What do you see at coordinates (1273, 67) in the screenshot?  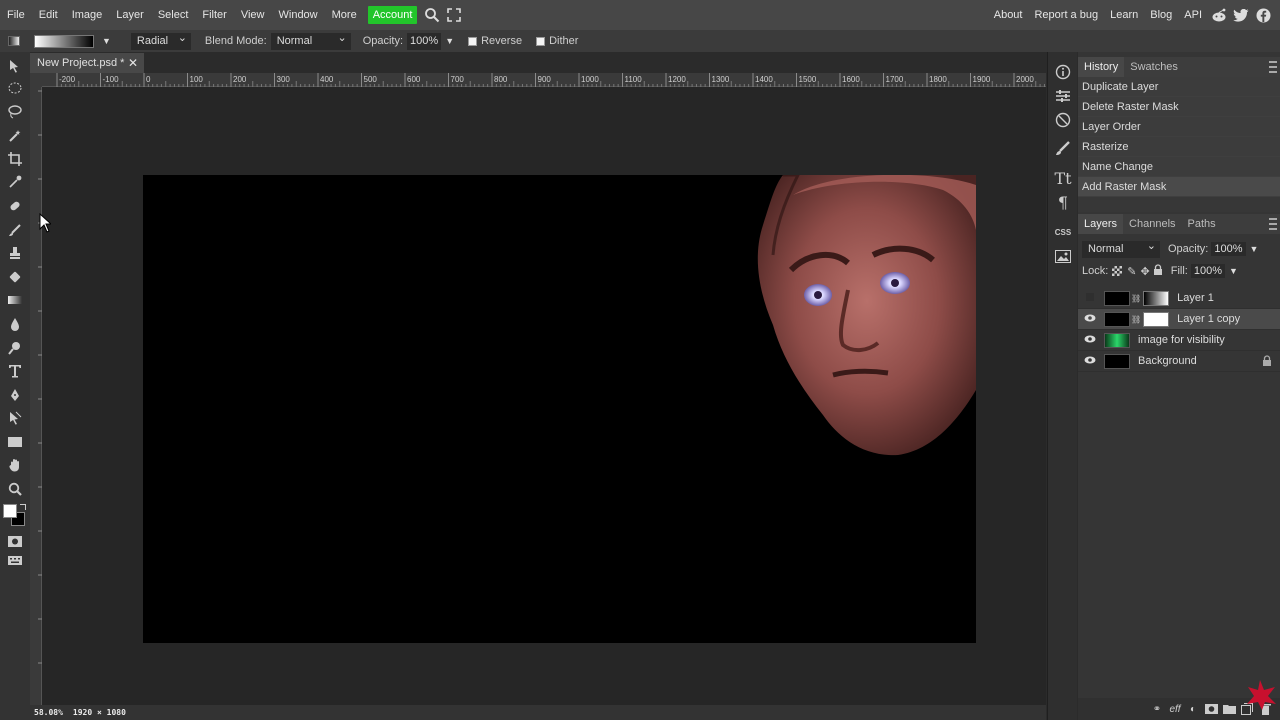 I see `history-panel-menu-icon` at bounding box center [1273, 67].